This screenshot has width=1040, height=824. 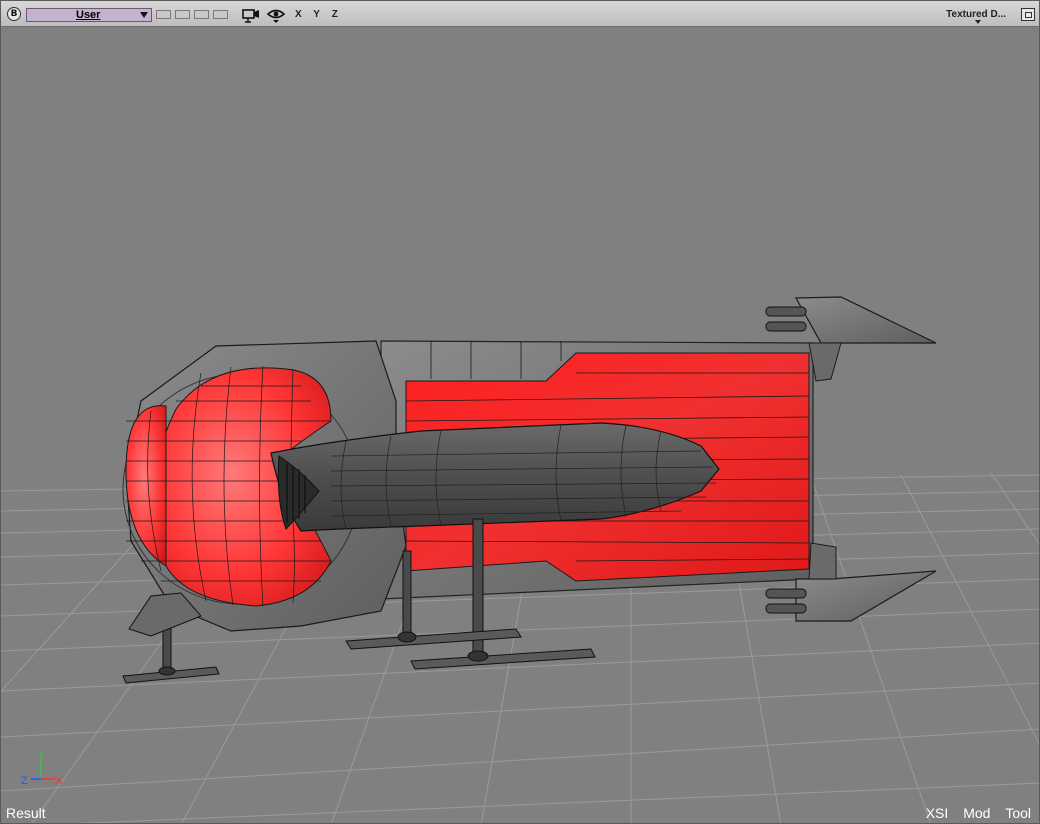 I want to click on tool-mode-button: Tool, so click(x=1018, y=813).